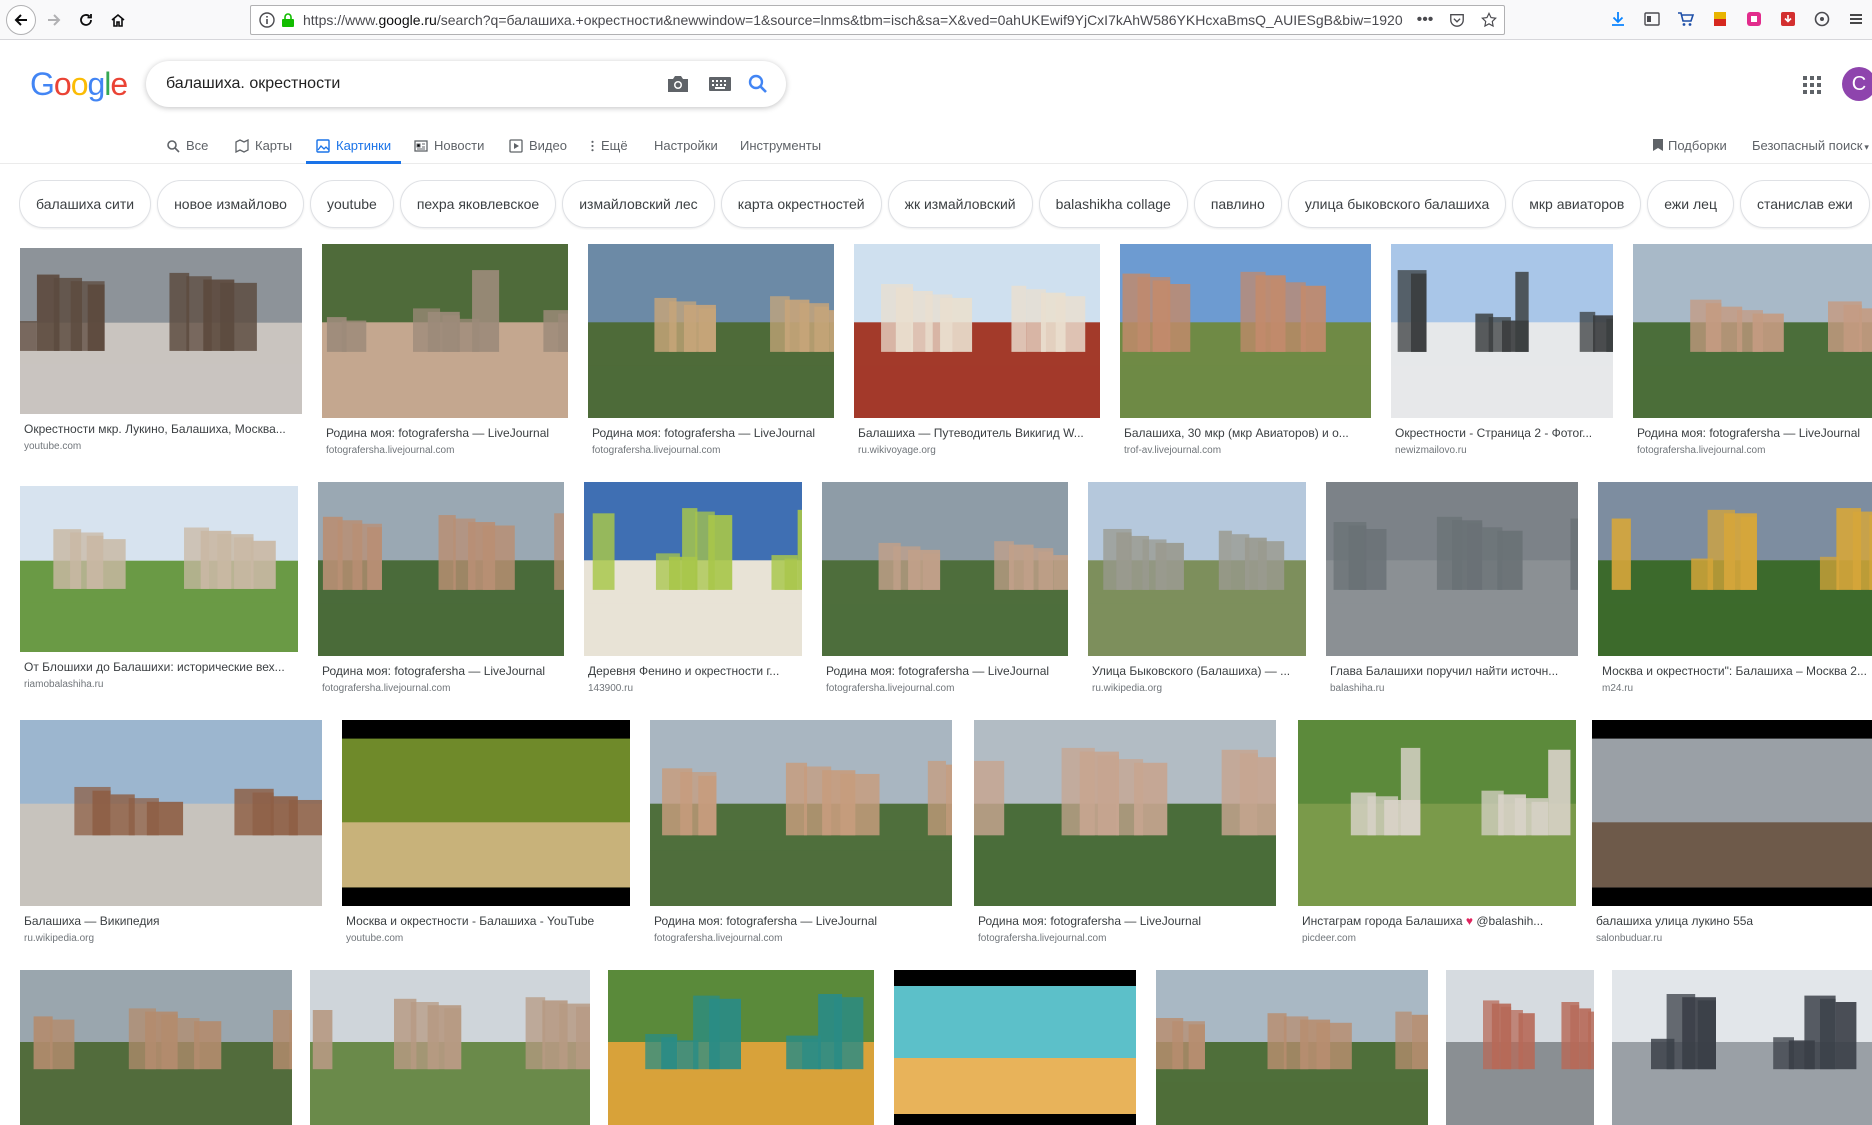 Image resolution: width=1872 pixels, height=1125 pixels. I want to click on home-button, so click(118, 20).